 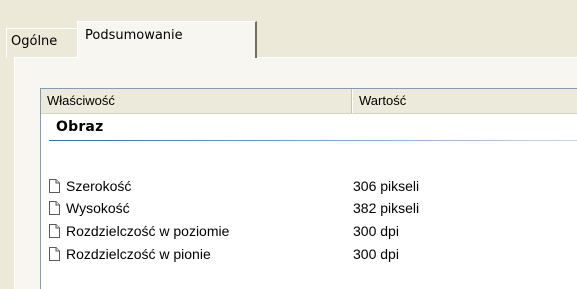 What do you see at coordinates (386, 208) in the screenshot?
I see `property-value: 382 pikseli` at bounding box center [386, 208].